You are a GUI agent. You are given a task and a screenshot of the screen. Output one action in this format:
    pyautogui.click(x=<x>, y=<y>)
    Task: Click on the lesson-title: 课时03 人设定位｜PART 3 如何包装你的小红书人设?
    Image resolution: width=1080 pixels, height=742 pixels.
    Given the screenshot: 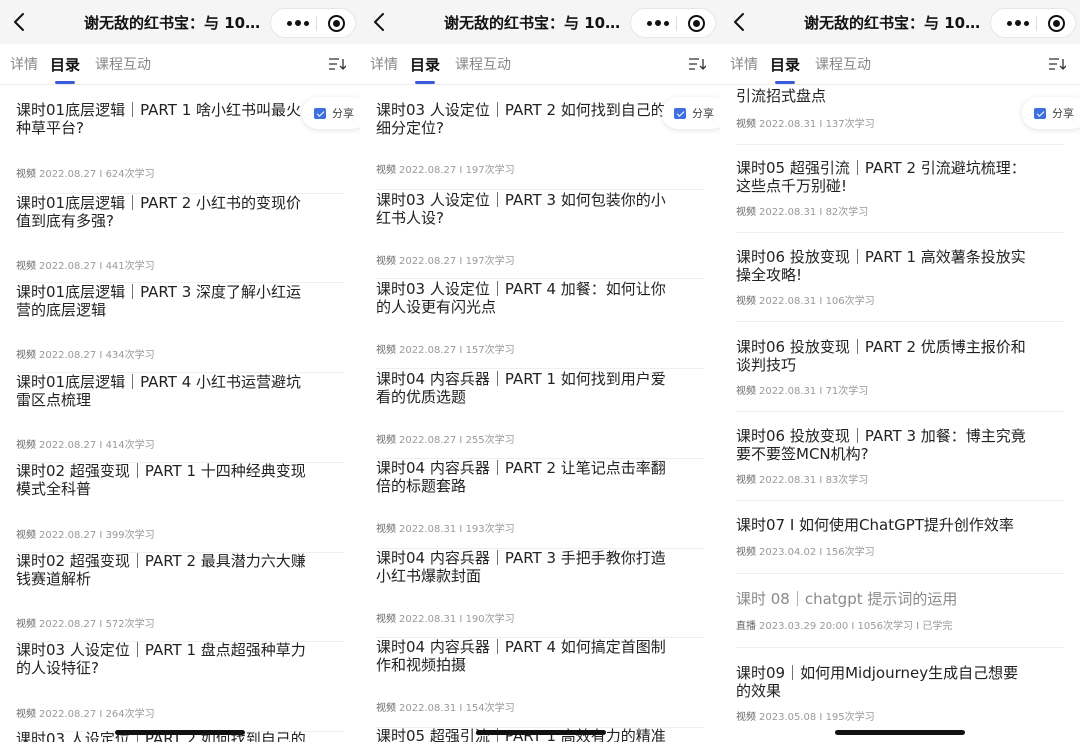 What is the action you would take?
    pyautogui.click(x=521, y=209)
    